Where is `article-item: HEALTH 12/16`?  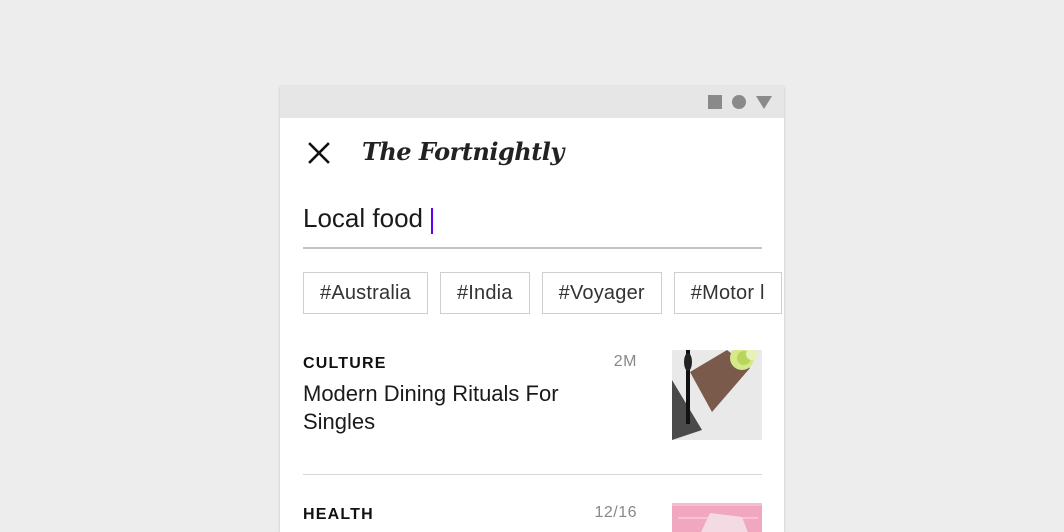
article-item: HEALTH 12/16 is located at coordinates (532, 516).